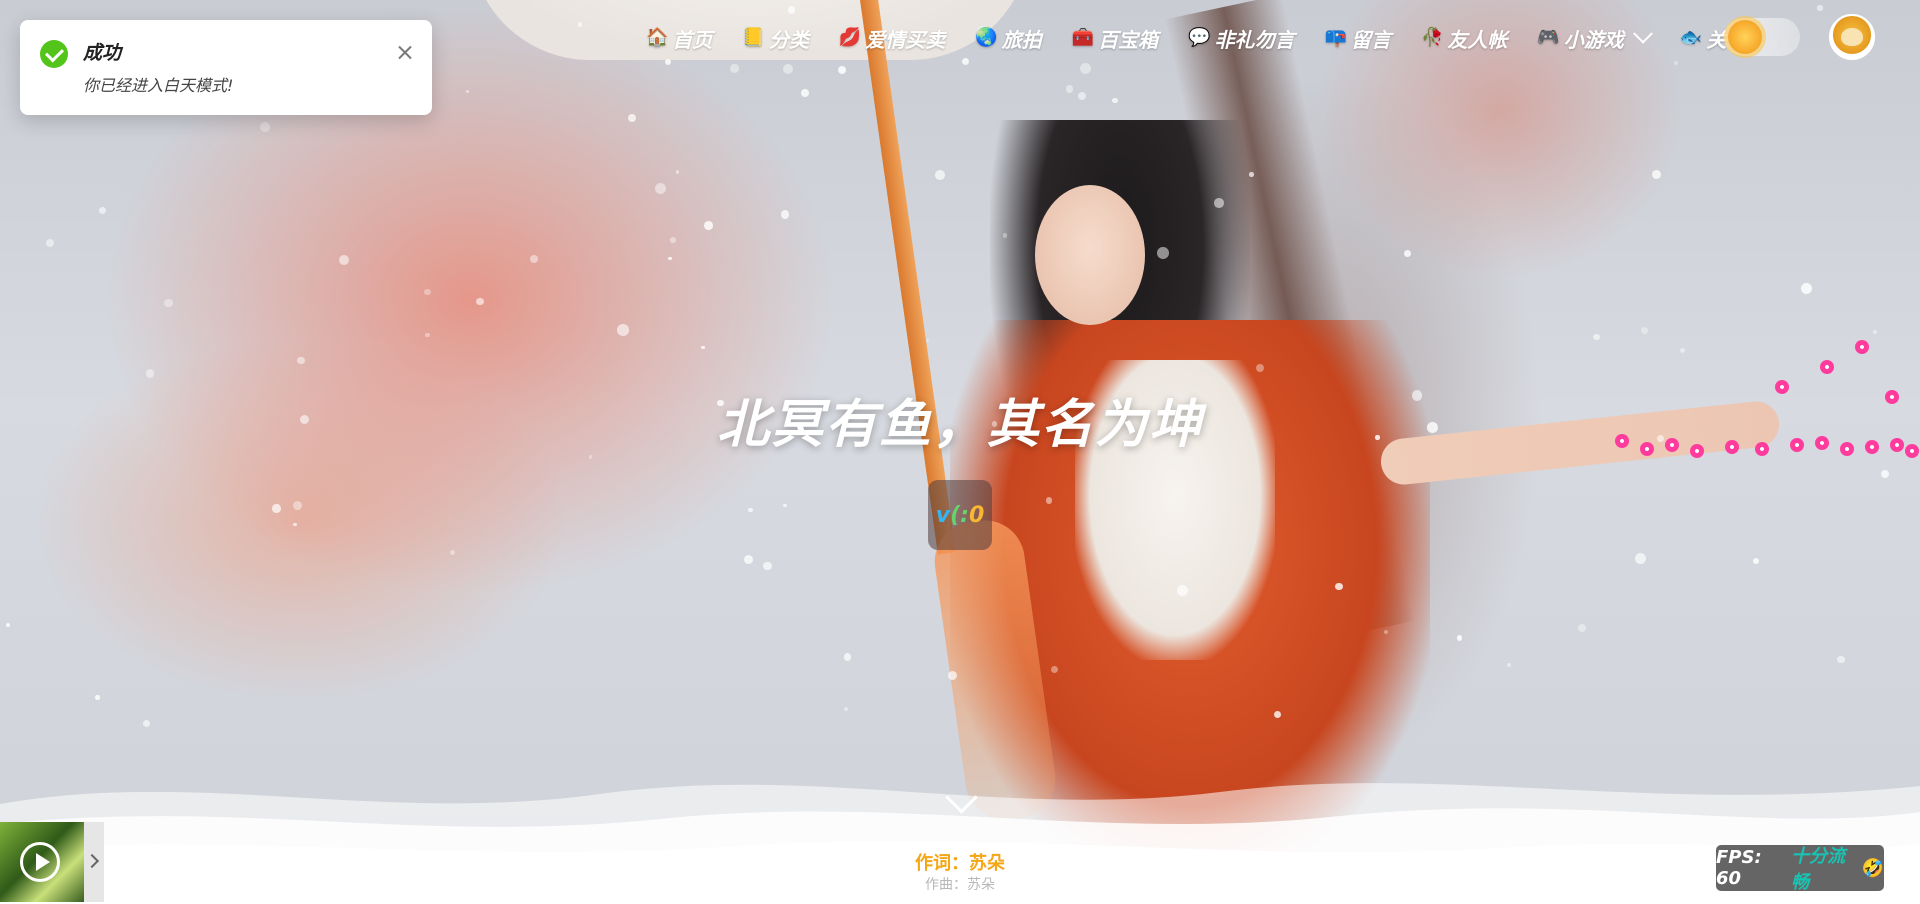 This screenshot has width=1920, height=904. What do you see at coordinates (959, 801) in the screenshot?
I see `scroll-down-icon` at bounding box center [959, 801].